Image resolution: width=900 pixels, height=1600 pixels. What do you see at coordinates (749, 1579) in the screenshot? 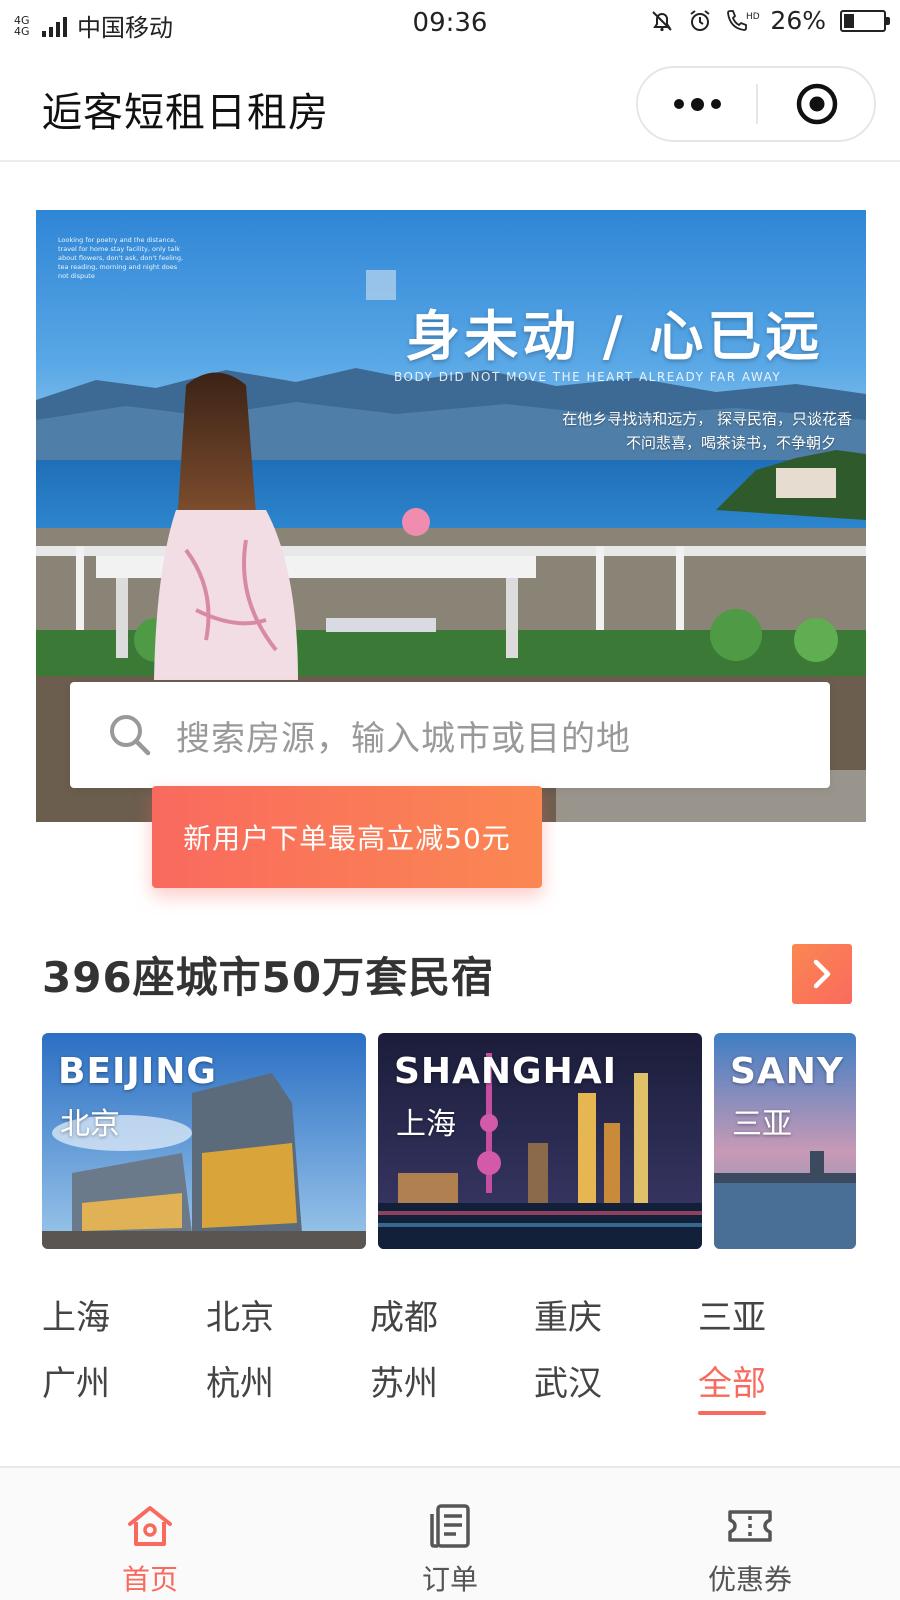
I see `tab-label: 优惠券` at bounding box center [749, 1579].